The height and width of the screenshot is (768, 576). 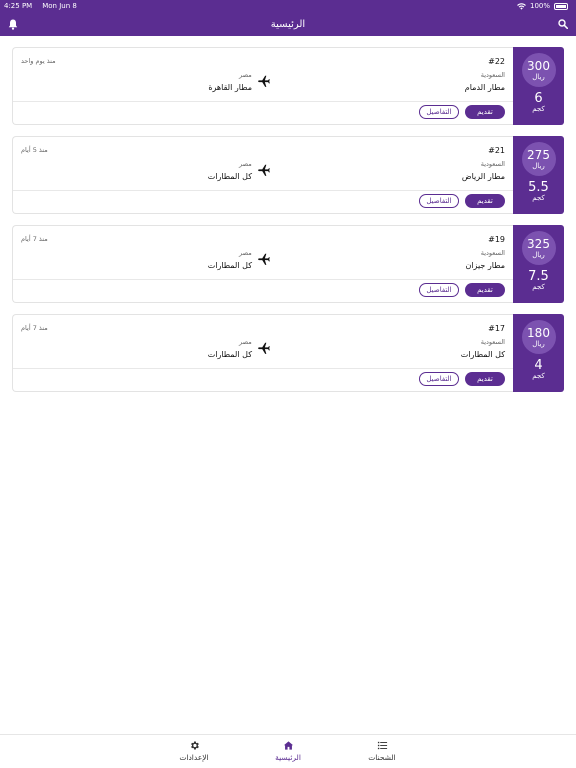 I want to click on status-date: Mon Jun 8, so click(x=59, y=6).